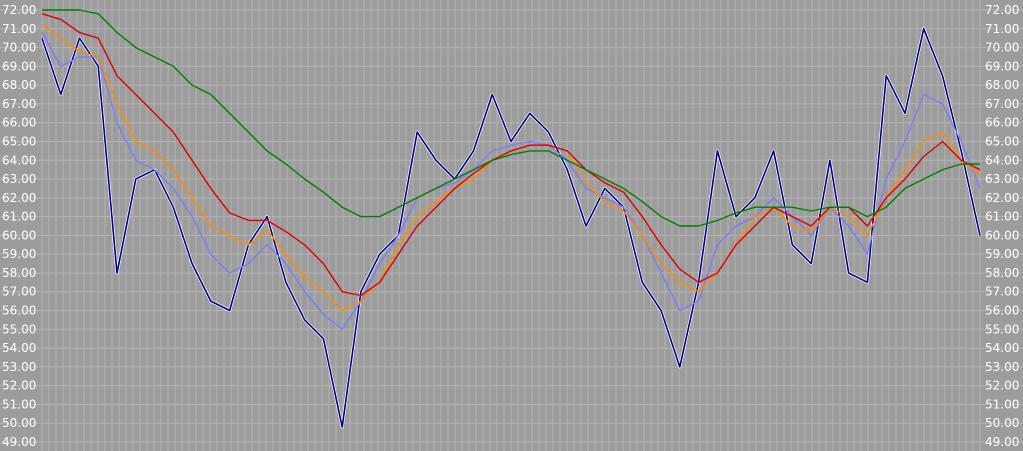 The height and width of the screenshot is (451, 1023). I want to click on right-tick-label: 61.00, so click(1002, 217).